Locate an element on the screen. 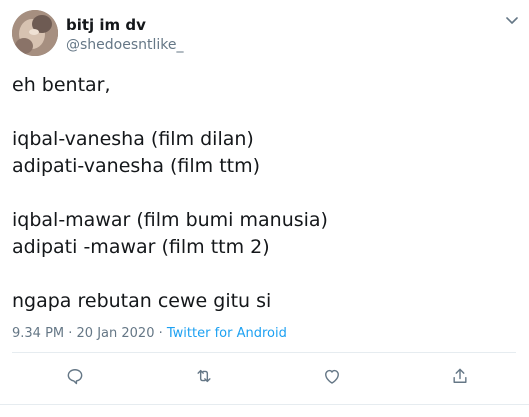 This screenshot has width=529, height=417. timestamp: 9.34 PM · 20 Jan 2020 is located at coordinates (83, 333).